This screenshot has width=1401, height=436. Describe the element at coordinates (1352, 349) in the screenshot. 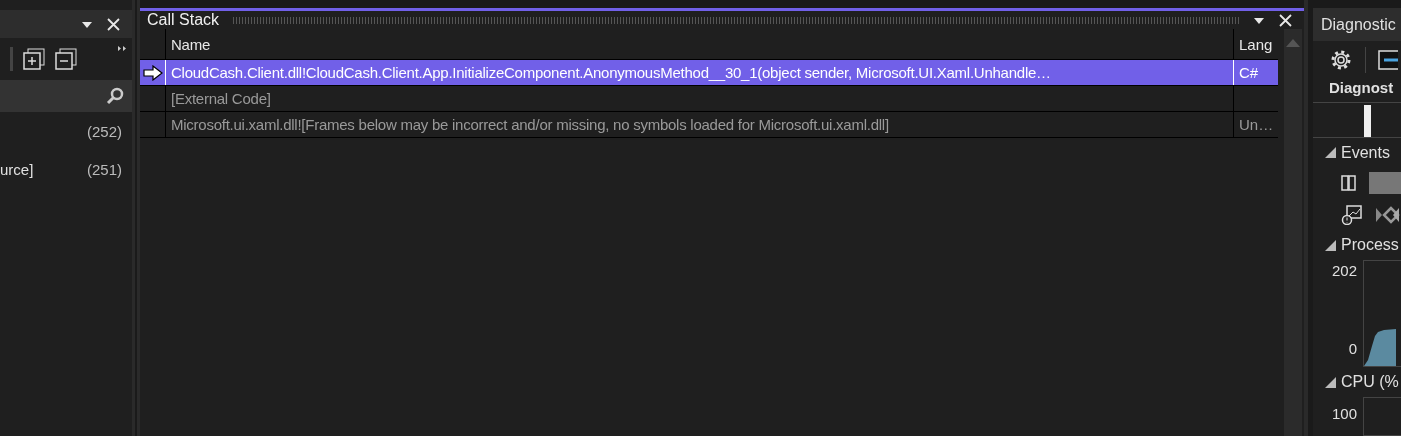

I see `axis-label: 0` at that location.